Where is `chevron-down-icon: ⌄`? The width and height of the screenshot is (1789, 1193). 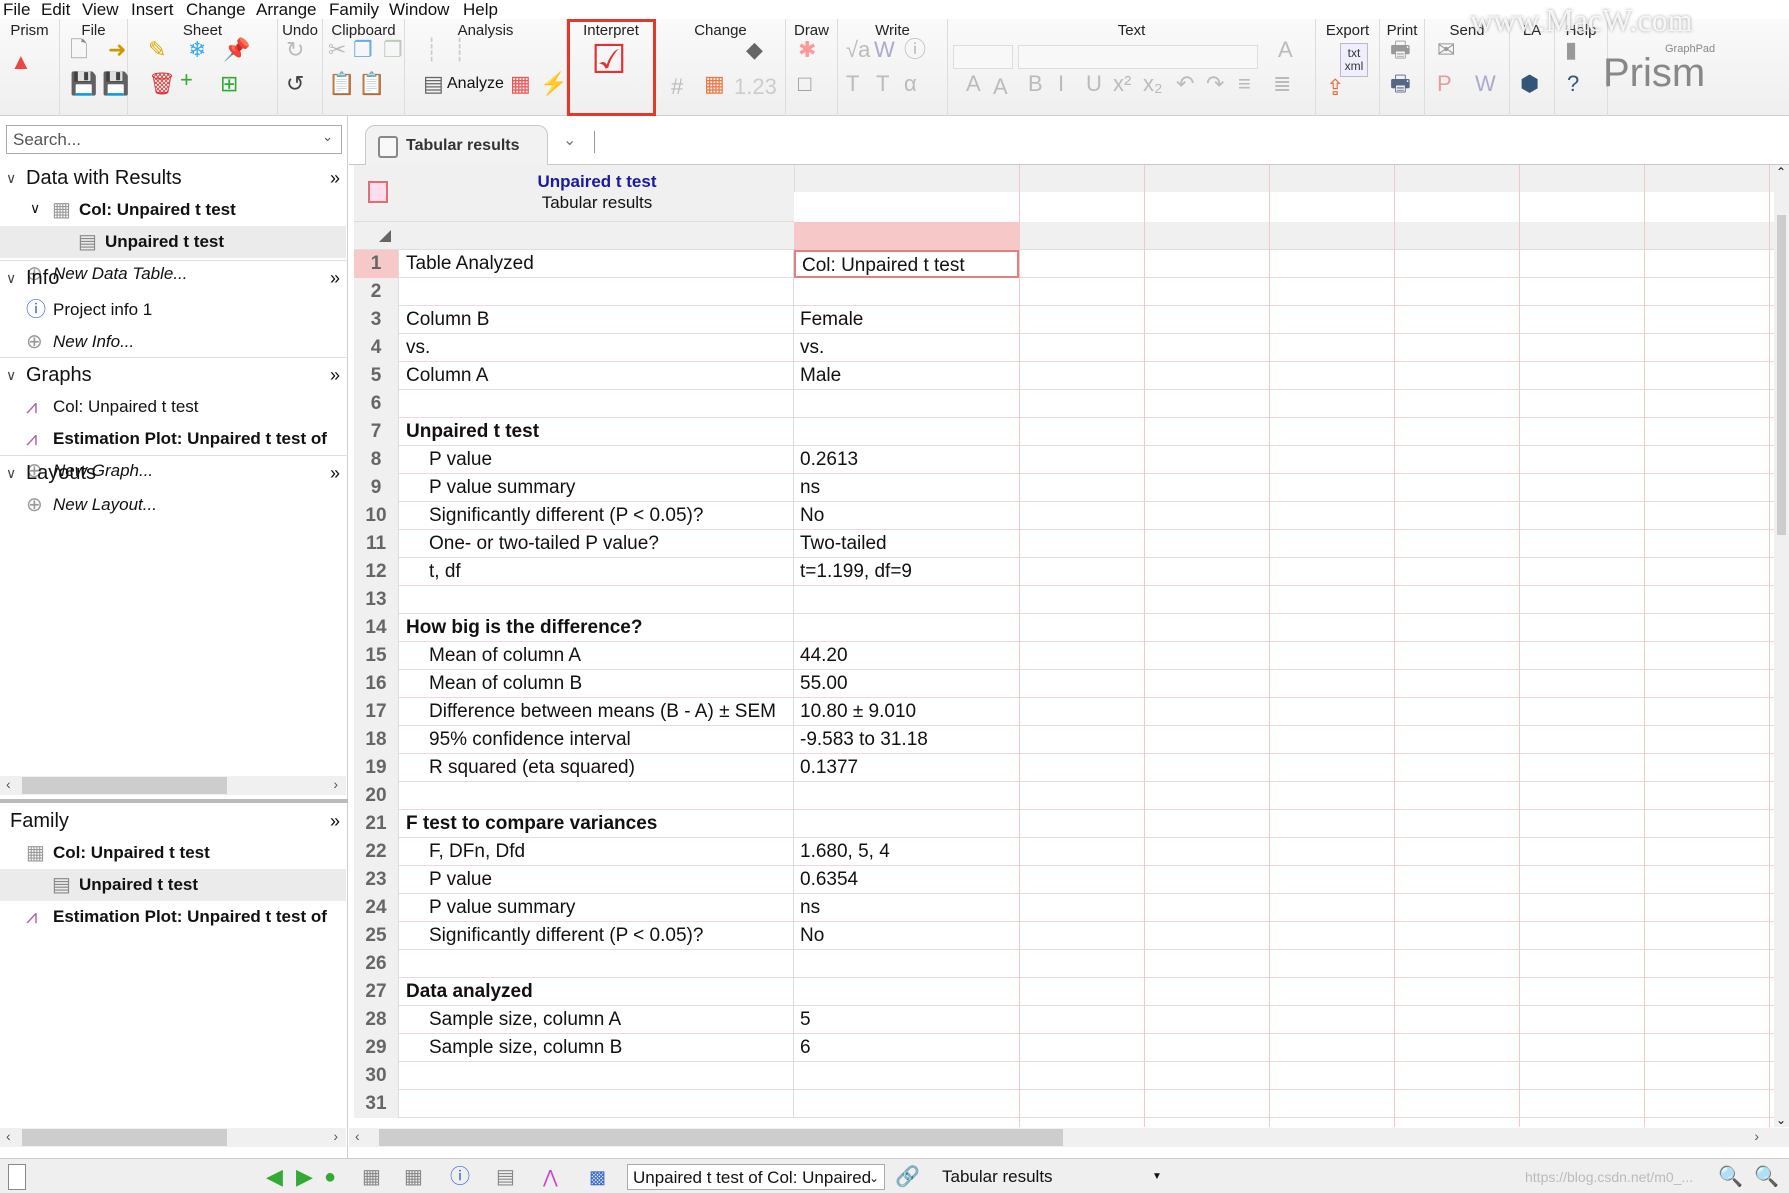 chevron-down-icon: ⌄ is located at coordinates (327, 137).